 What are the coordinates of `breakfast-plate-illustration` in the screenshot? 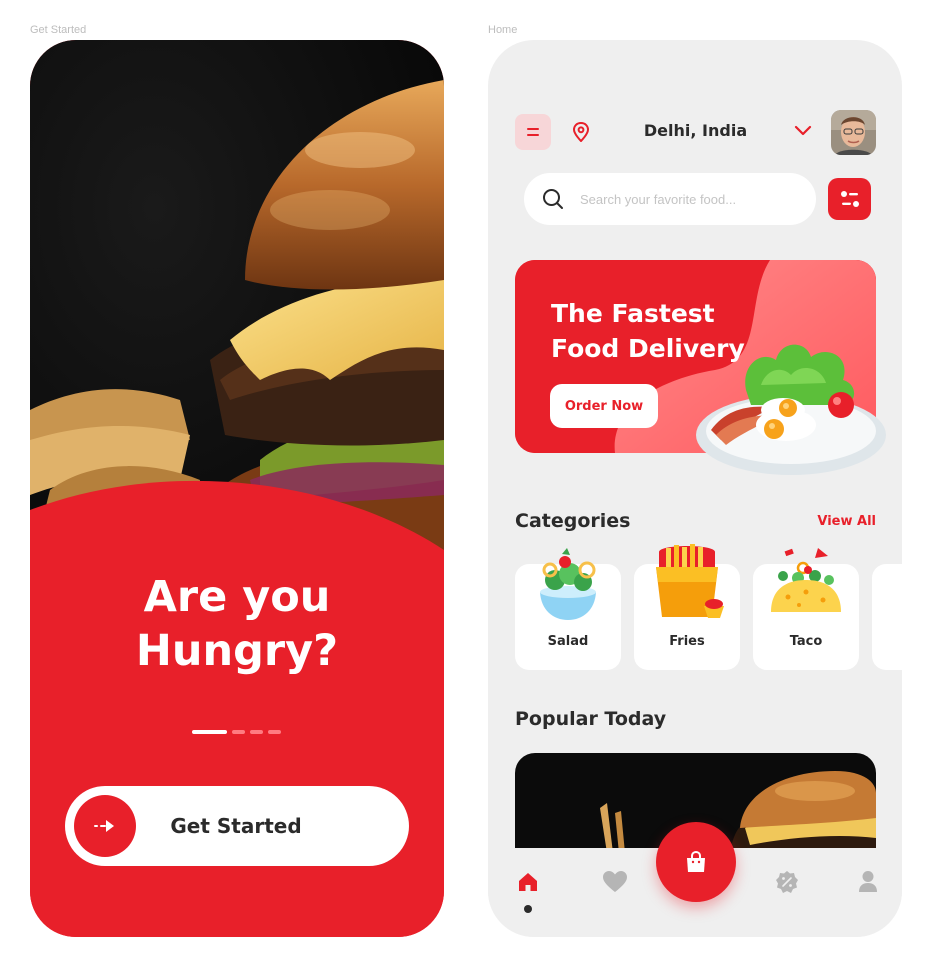 It's located at (791, 409).